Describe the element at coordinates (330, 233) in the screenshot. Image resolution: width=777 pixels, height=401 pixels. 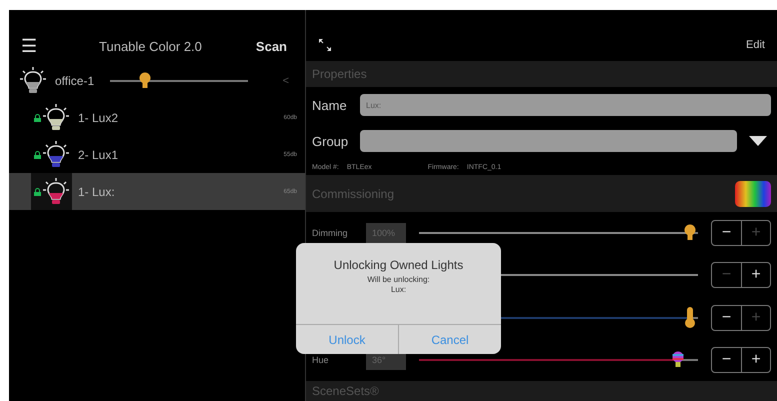
I see `slider-label: Dimming` at that location.